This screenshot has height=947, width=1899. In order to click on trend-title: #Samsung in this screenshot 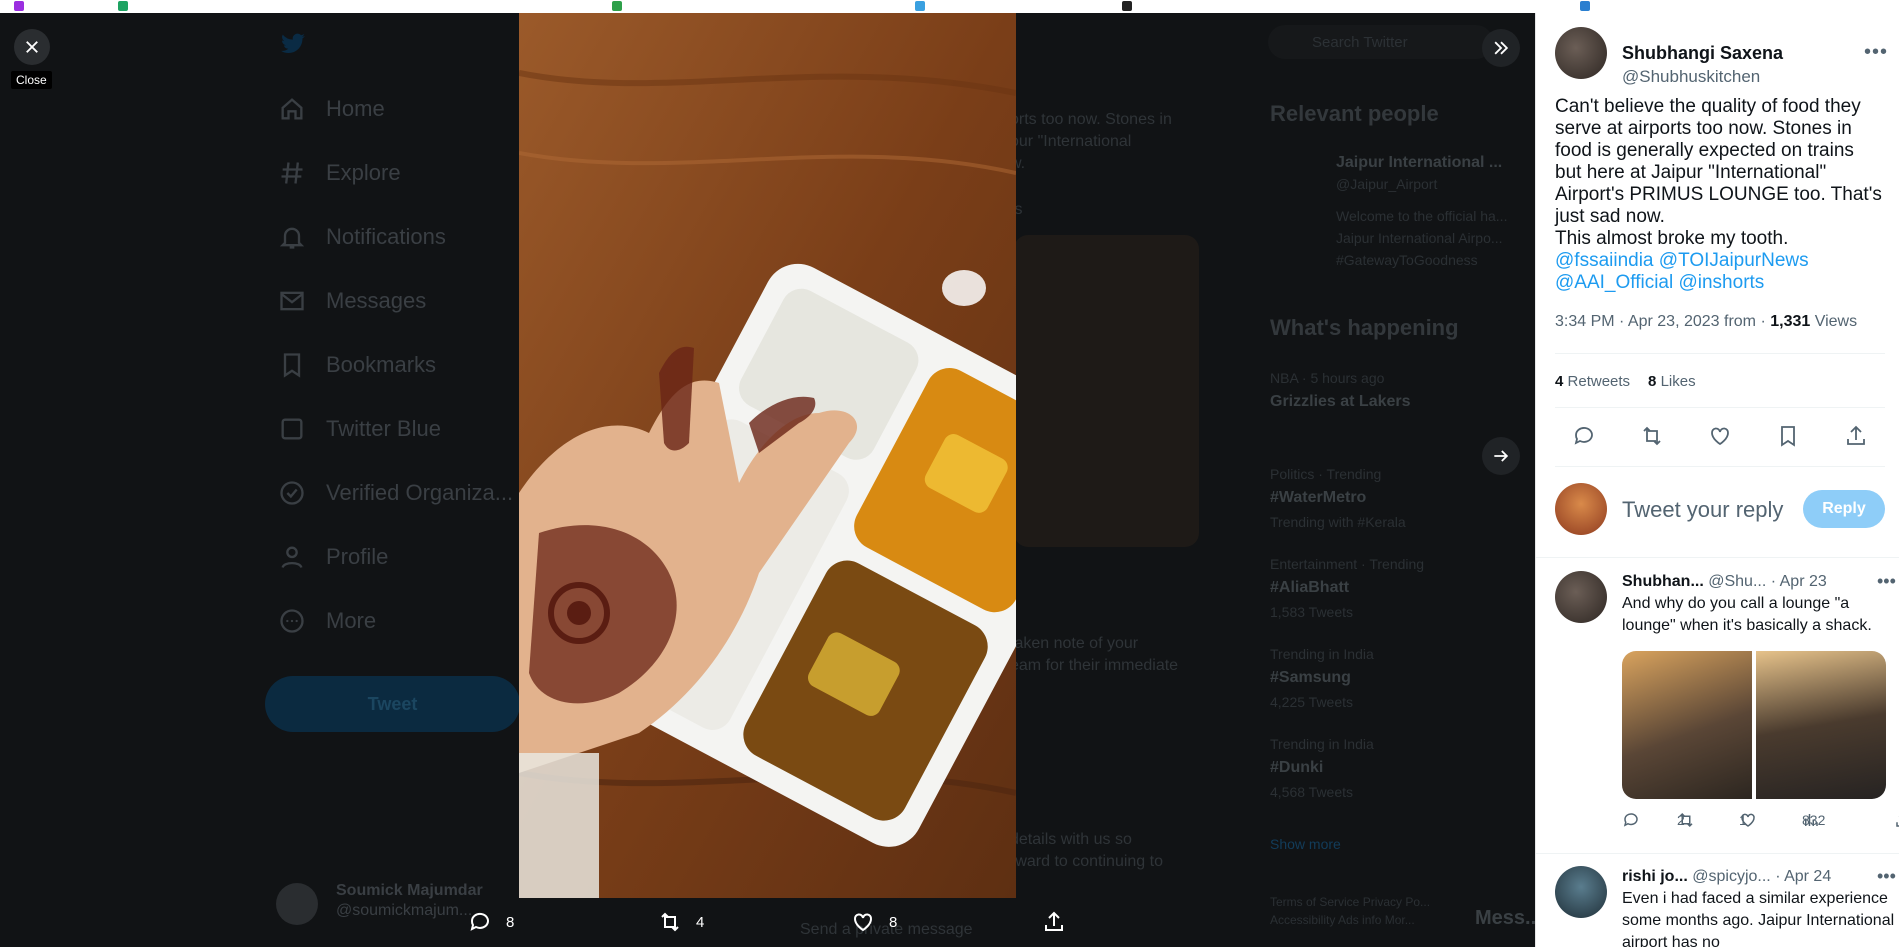, I will do `click(1310, 678)`.